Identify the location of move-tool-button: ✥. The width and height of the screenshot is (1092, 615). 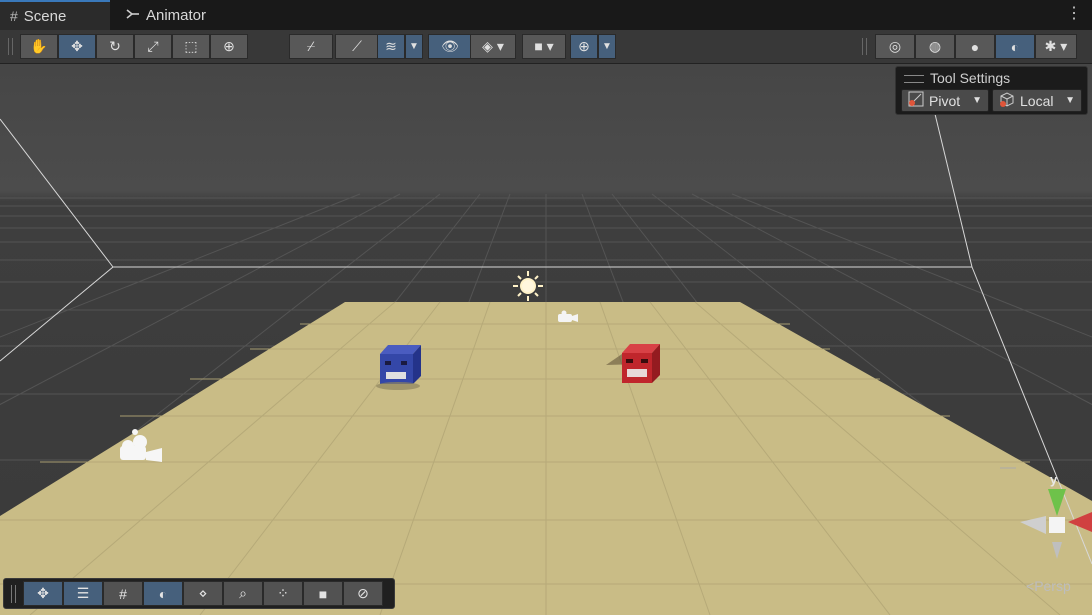
(77, 46).